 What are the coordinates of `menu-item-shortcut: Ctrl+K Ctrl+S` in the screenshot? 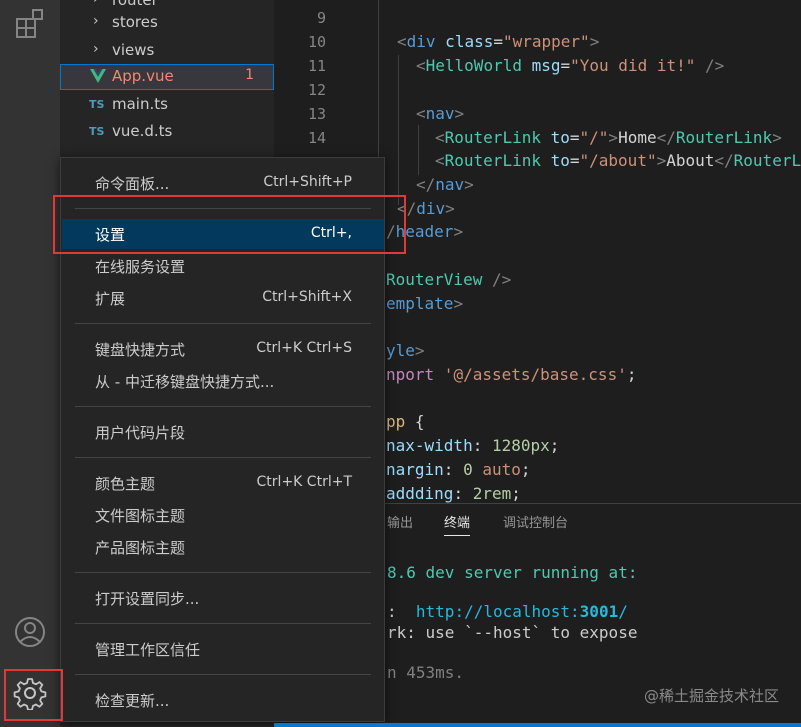 It's located at (304, 348).